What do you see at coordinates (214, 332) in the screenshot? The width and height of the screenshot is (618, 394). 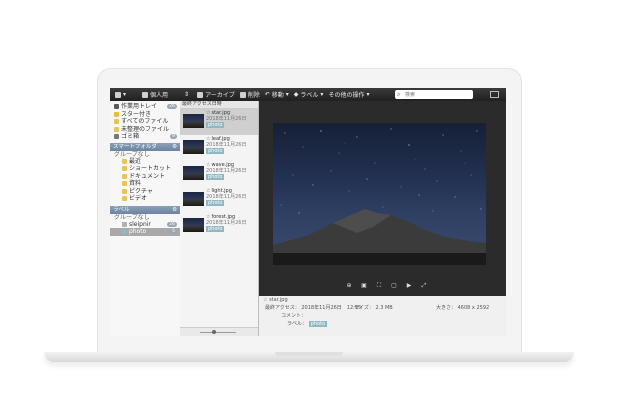 I see `zoom-slider-handle` at bounding box center [214, 332].